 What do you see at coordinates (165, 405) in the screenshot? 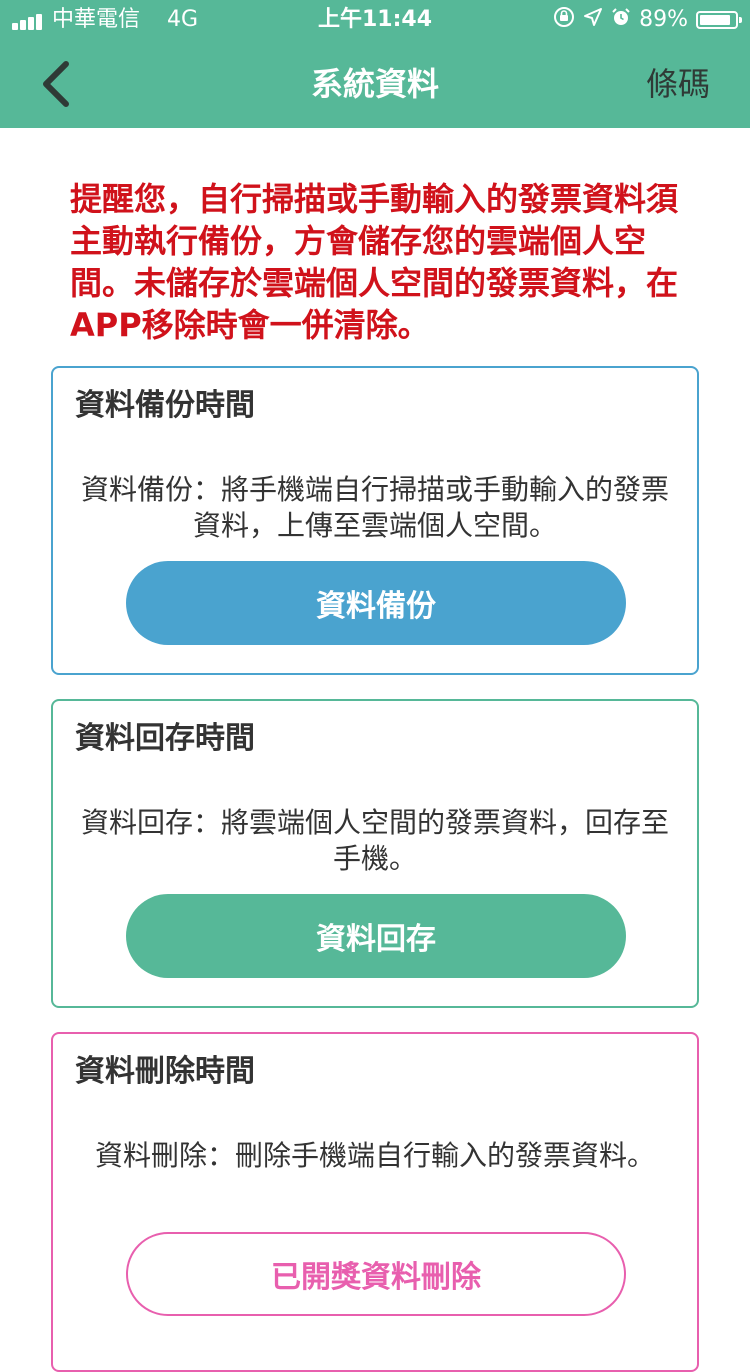
I see `backup-card-title: 資料備份時間` at bounding box center [165, 405].